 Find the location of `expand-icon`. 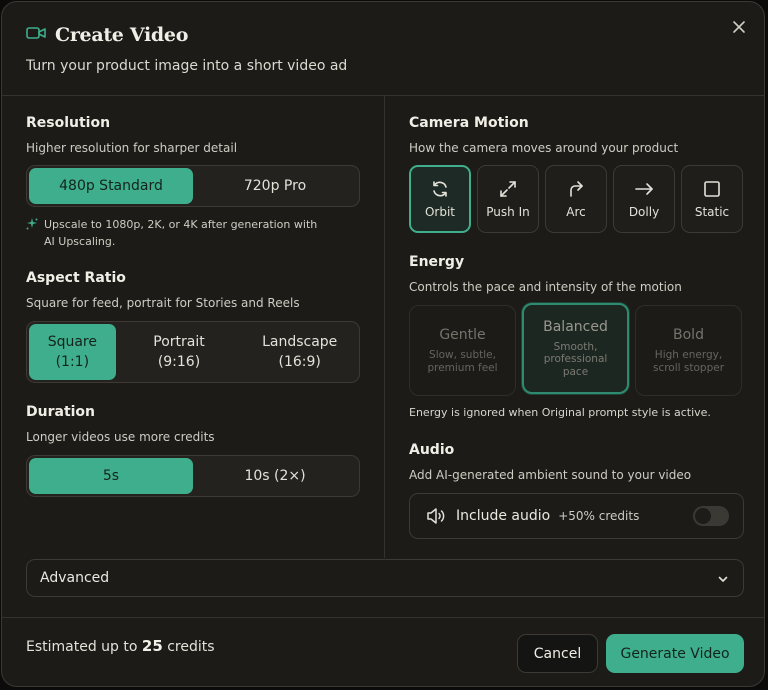

expand-icon is located at coordinates (508, 189).